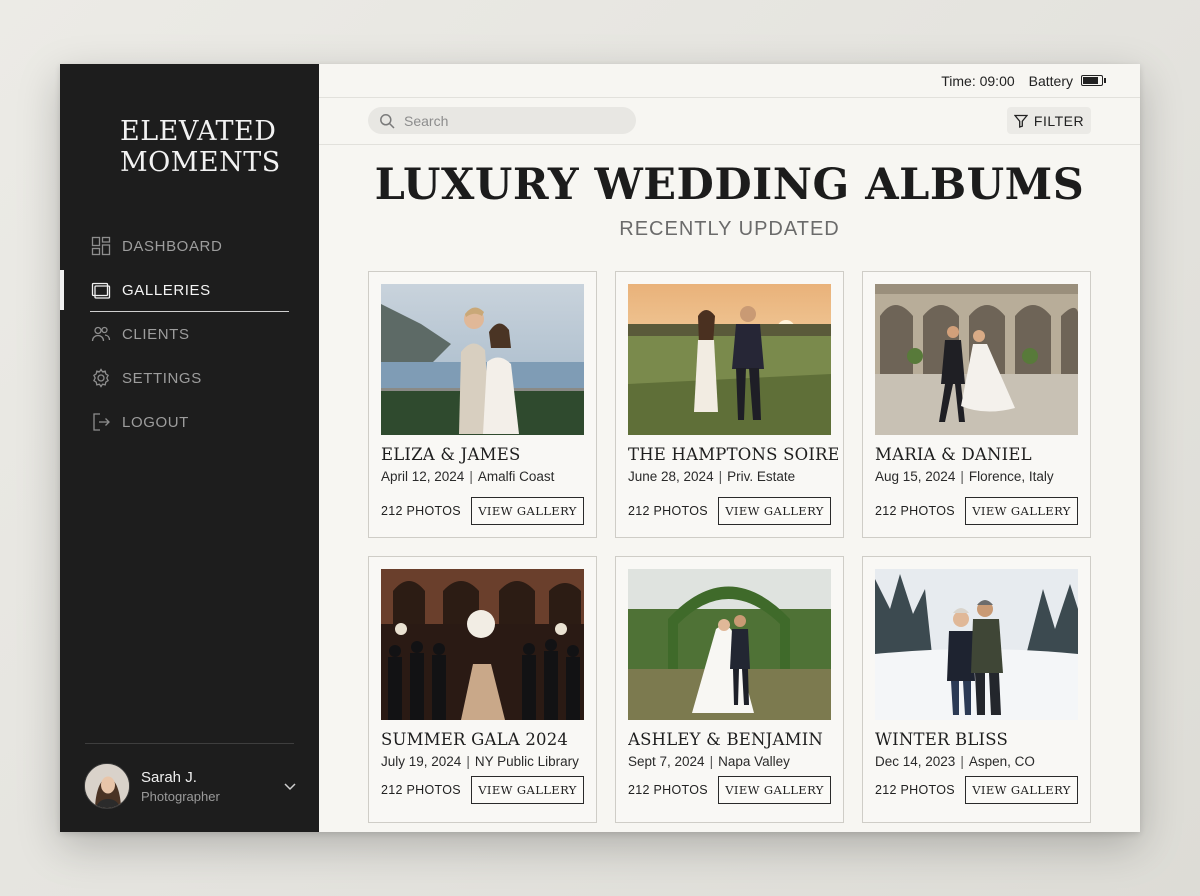 Image resolution: width=1200 pixels, height=896 pixels. I want to click on album-location: Priv. Estate, so click(761, 476).